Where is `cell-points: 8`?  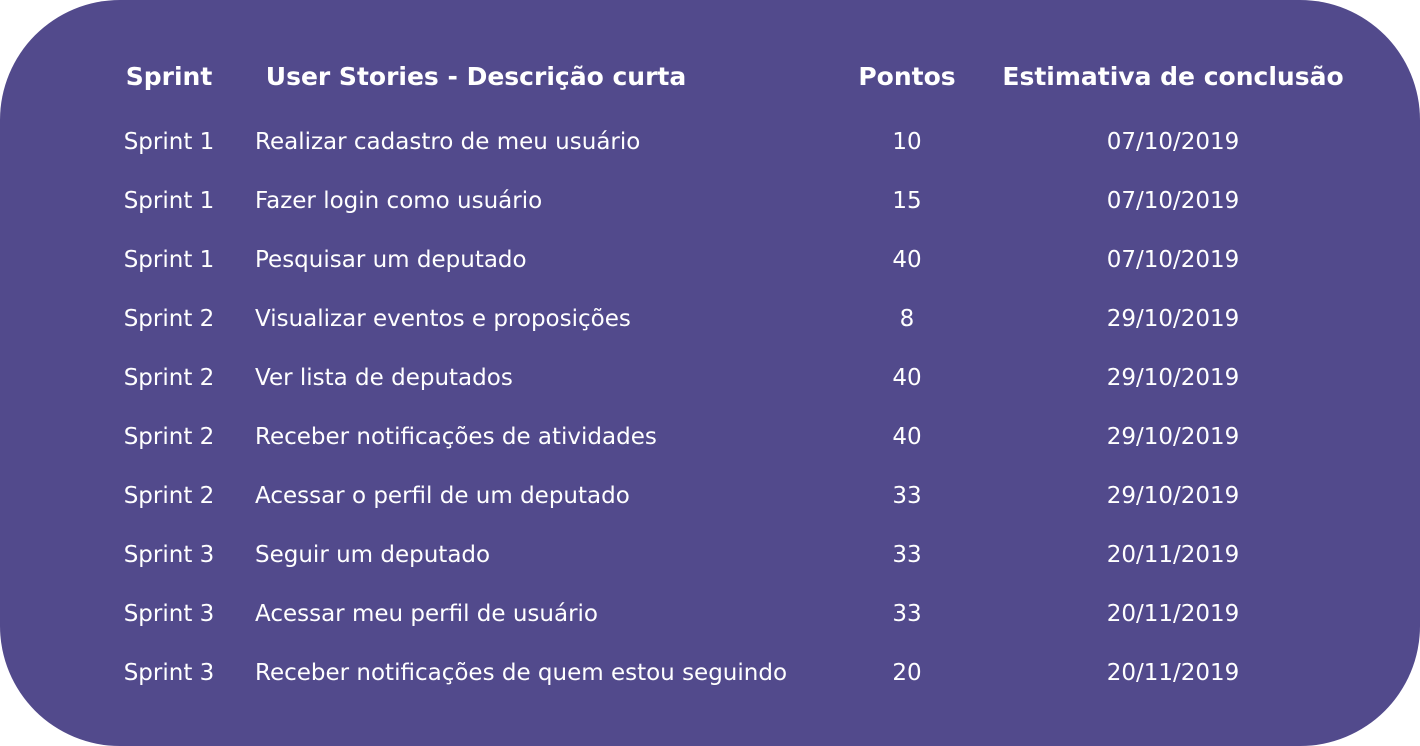
cell-points: 8 is located at coordinates (907, 318).